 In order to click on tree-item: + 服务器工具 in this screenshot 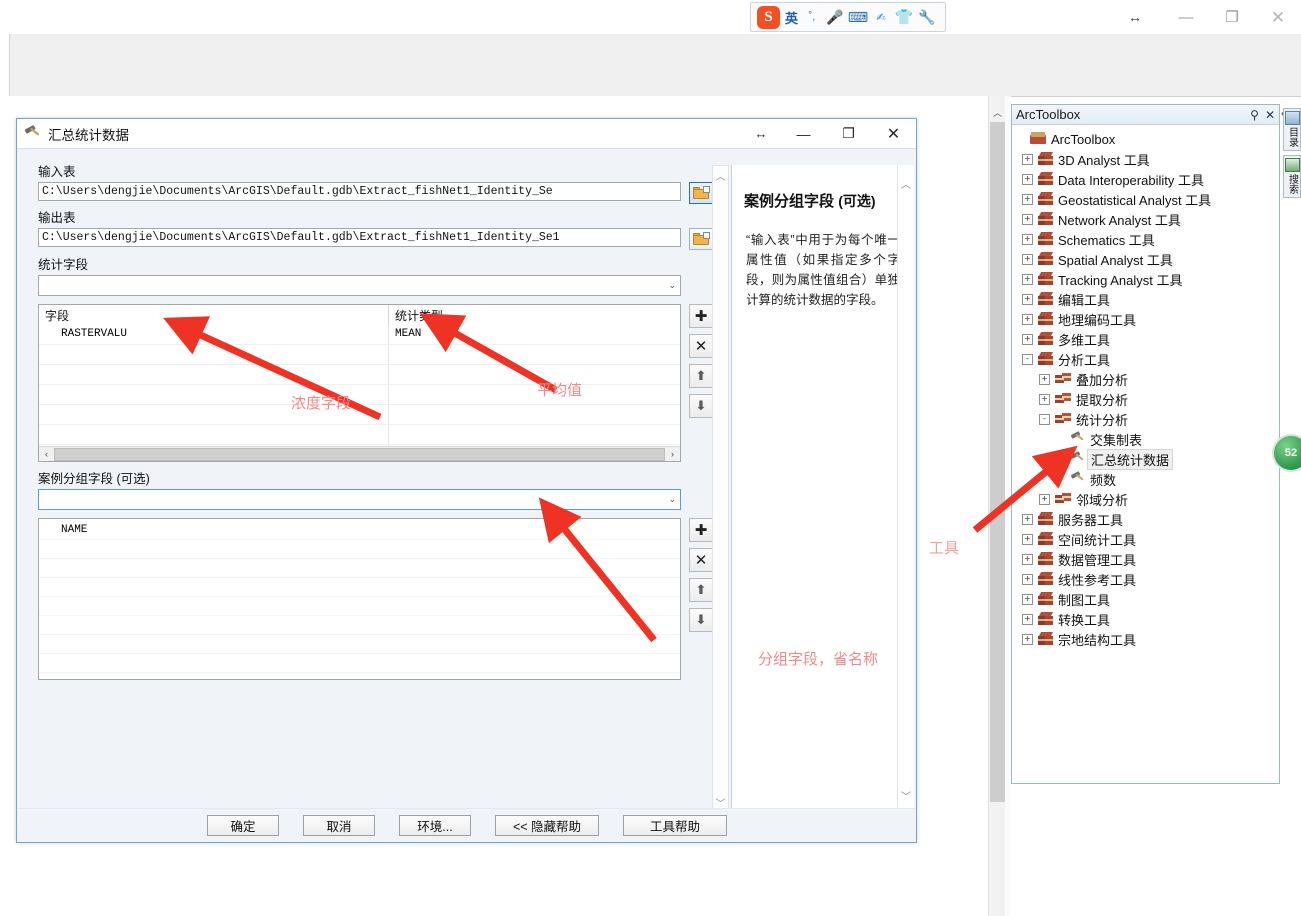, I will do `click(1147, 519)`.